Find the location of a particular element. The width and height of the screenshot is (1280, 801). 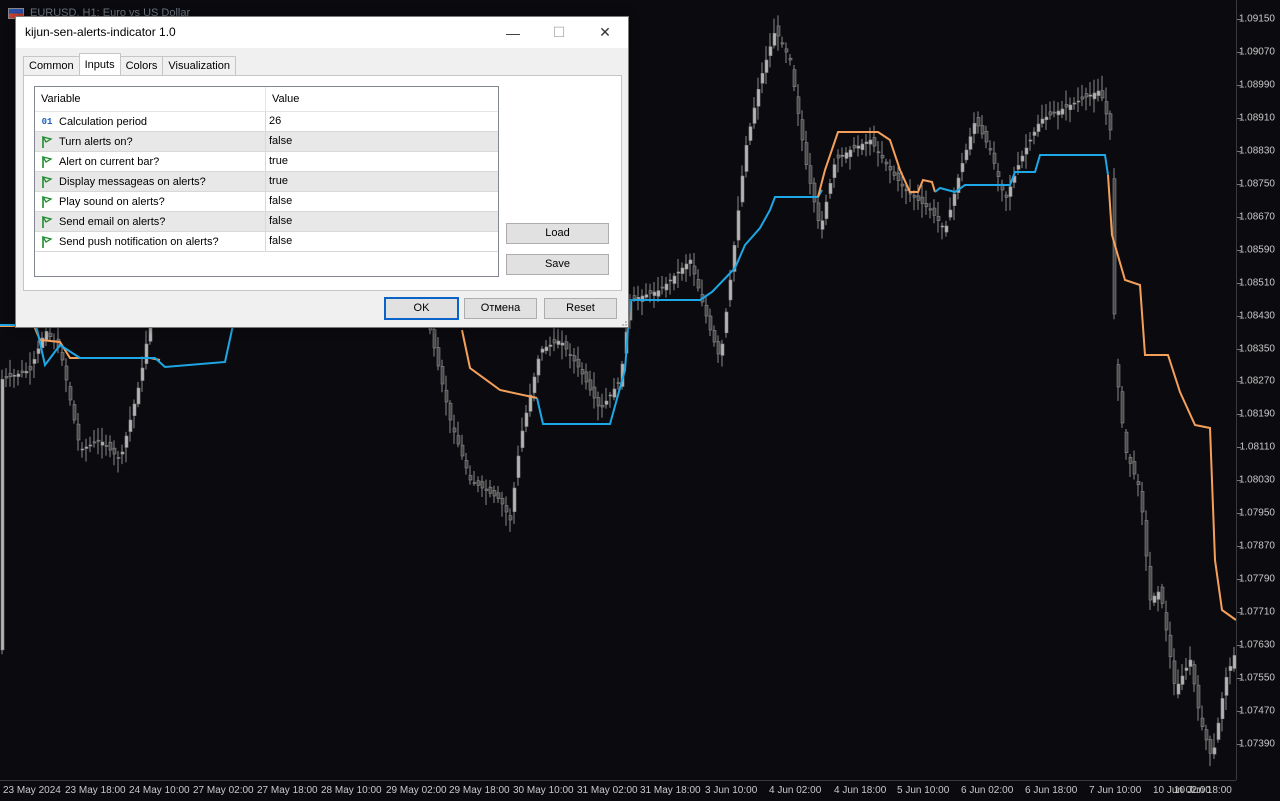

value-cell: 26 is located at coordinates (273, 121).